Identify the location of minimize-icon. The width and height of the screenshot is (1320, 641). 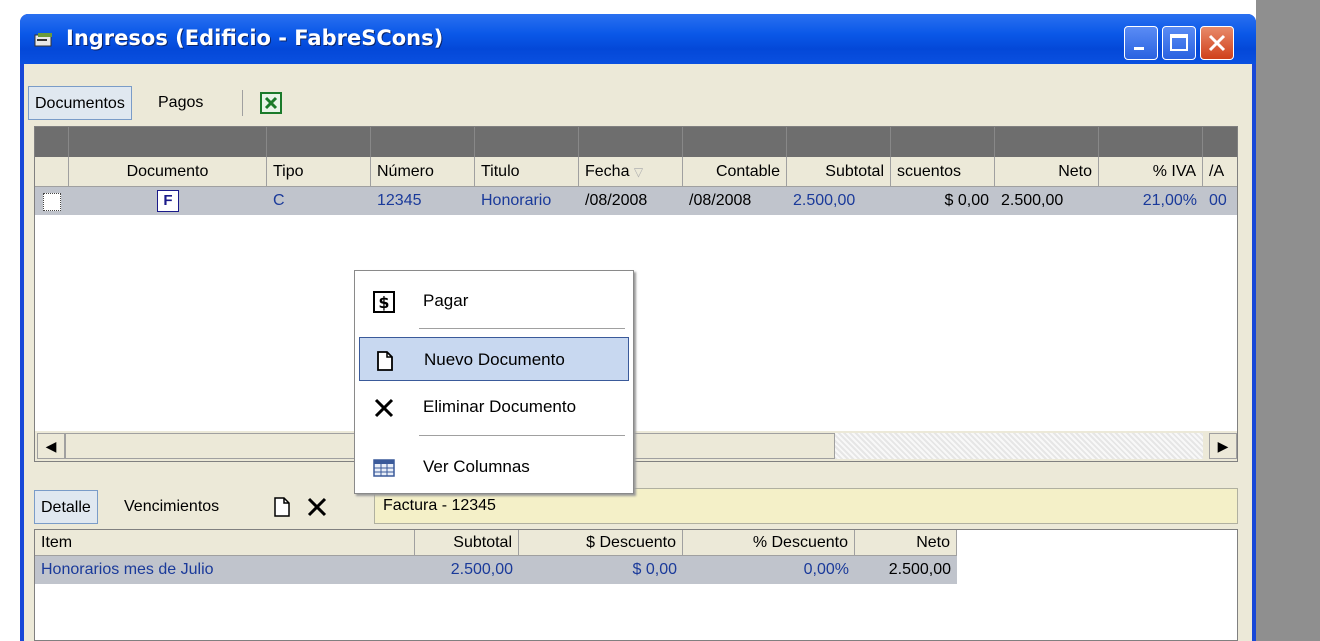
(1139, 48).